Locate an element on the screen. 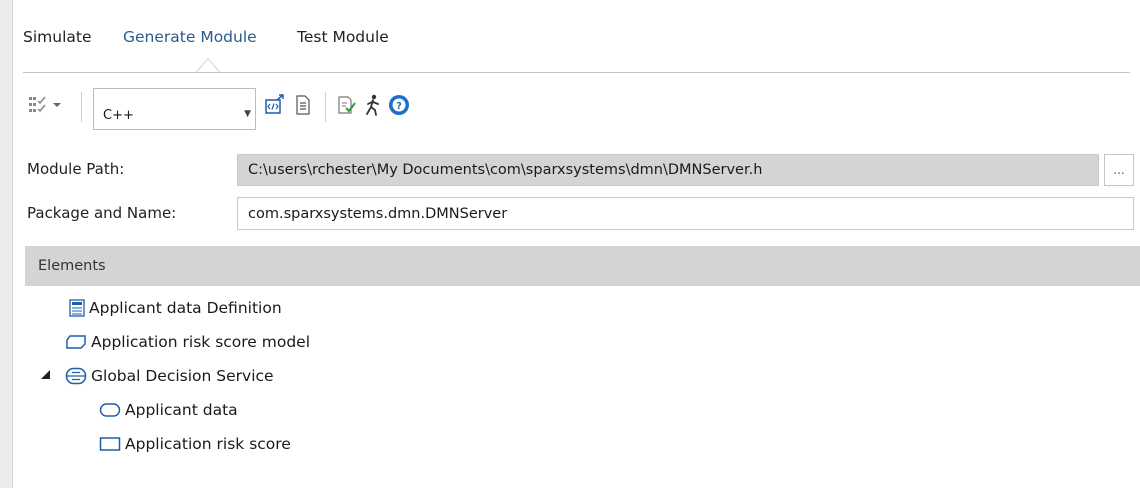  tree-item-label: Global Decision Service is located at coordinates (182, 376).